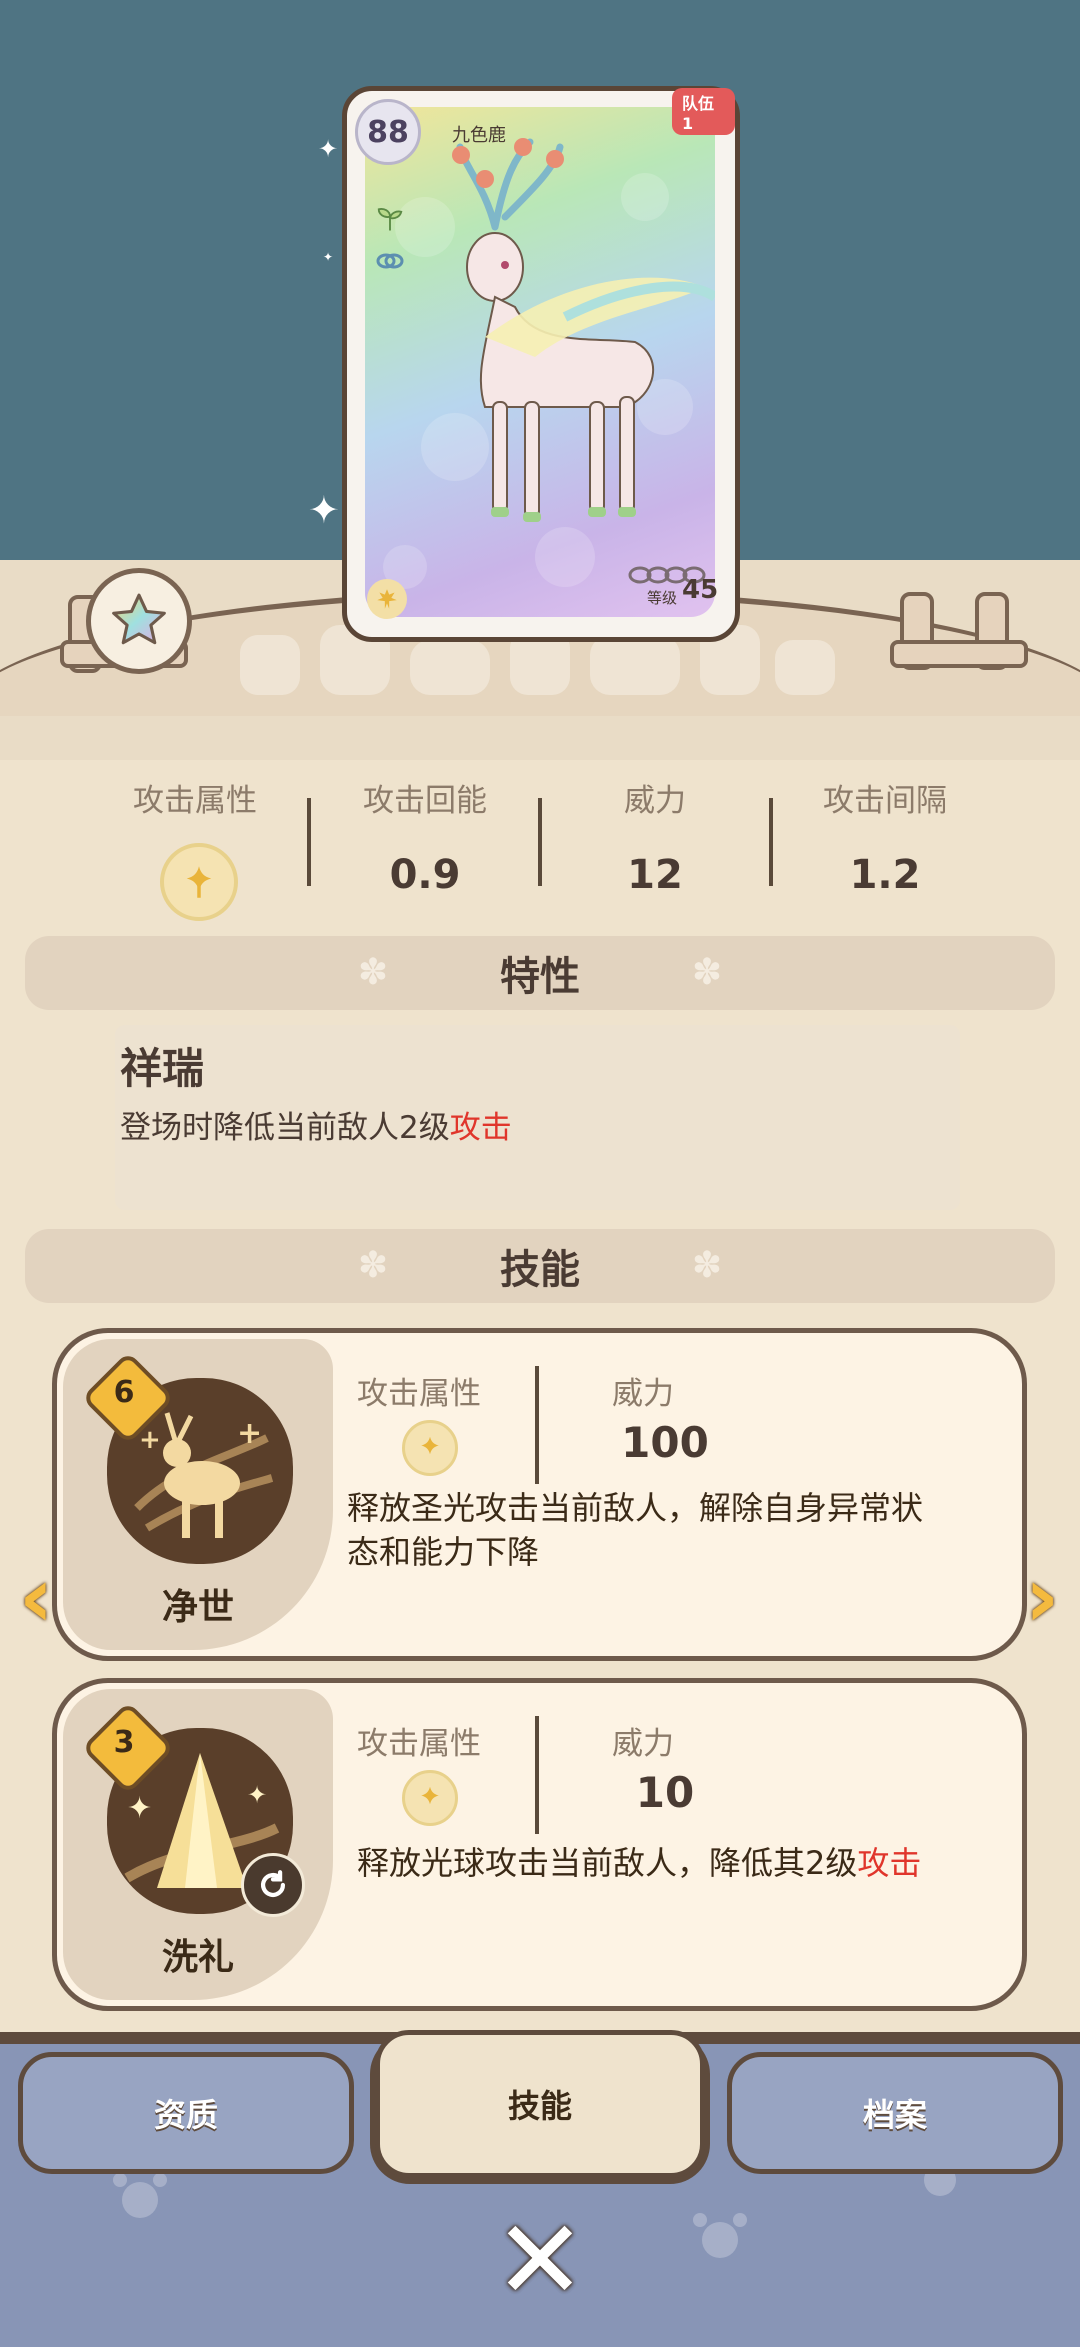 The image size is (1080, 2347). What do you see at coordinates (195, 801) in the screenshot?
I see `stat-label-attack-attr: 攻击属性` at bounding box center [195, 801].